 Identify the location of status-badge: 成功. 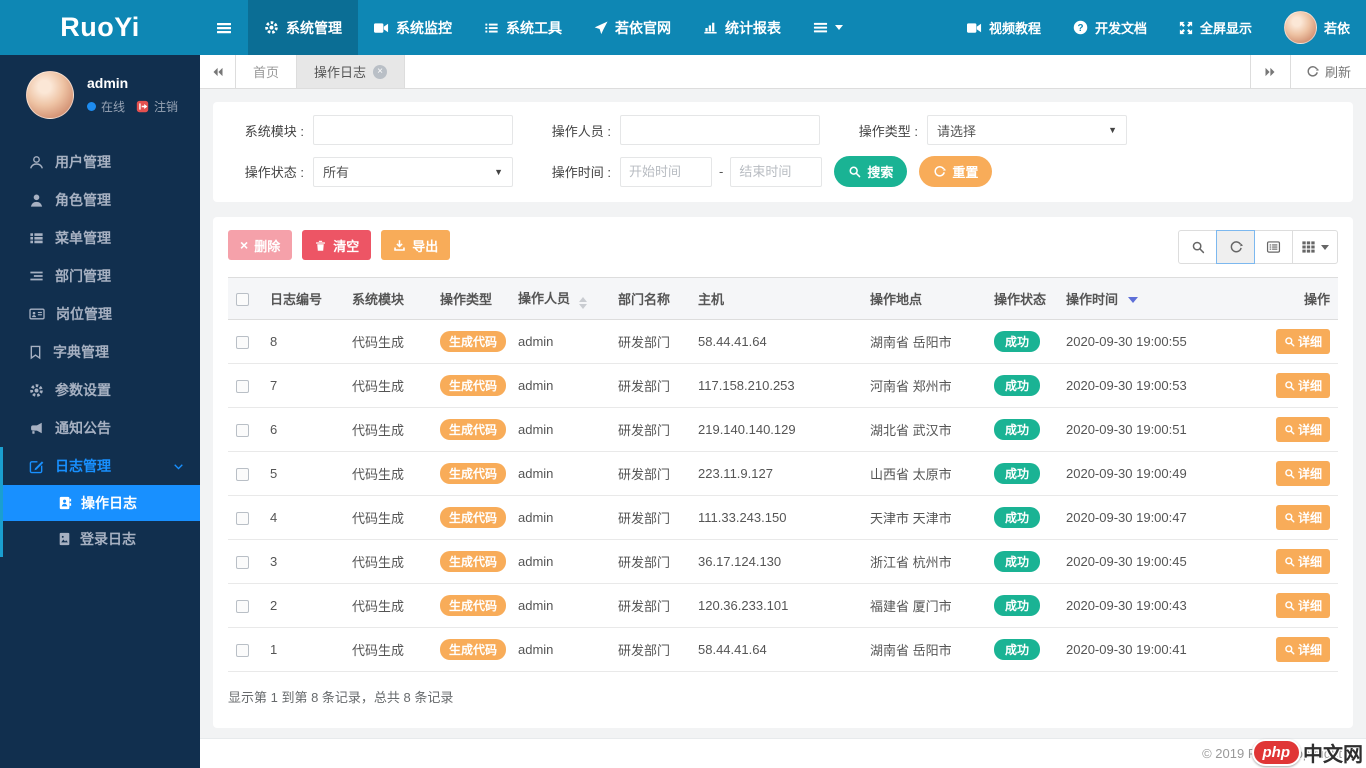
(1017, 473).